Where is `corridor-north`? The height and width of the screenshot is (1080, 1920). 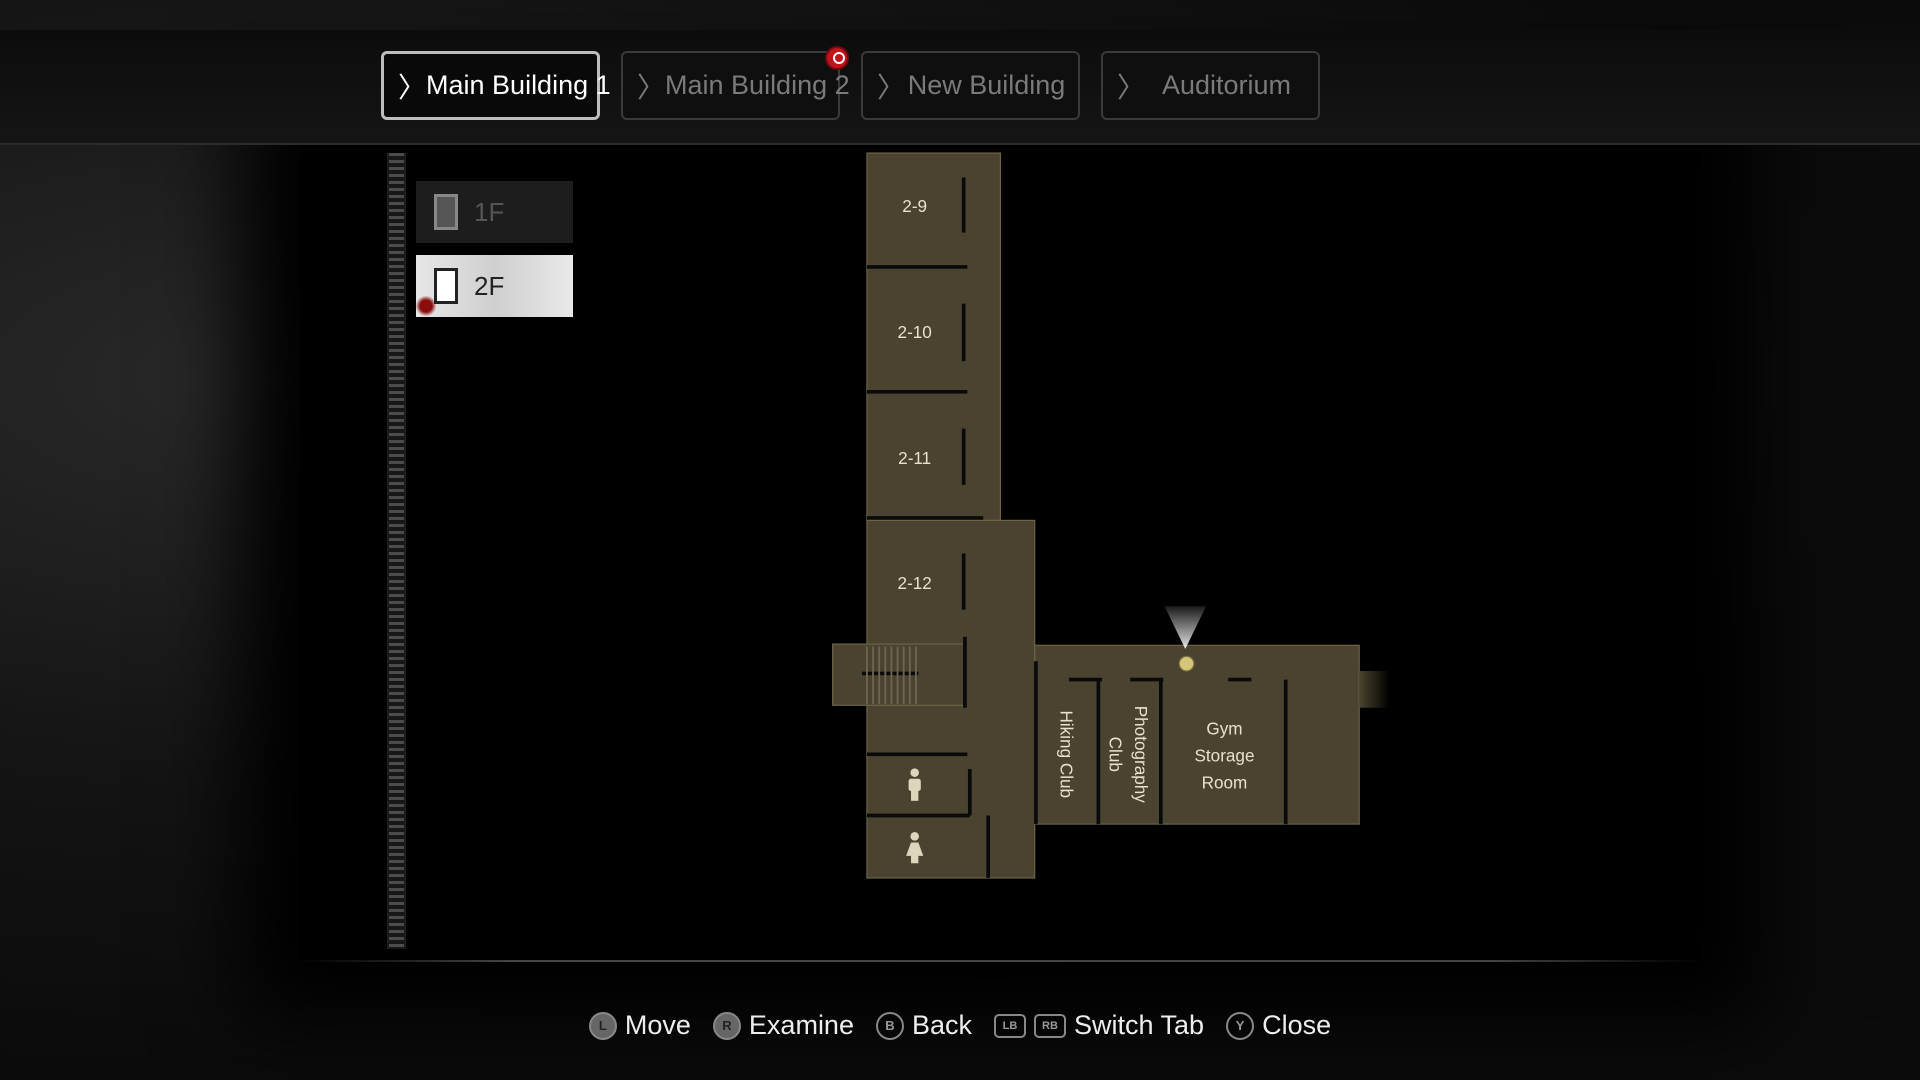 corridor-north is located at coordinates (934, 337).